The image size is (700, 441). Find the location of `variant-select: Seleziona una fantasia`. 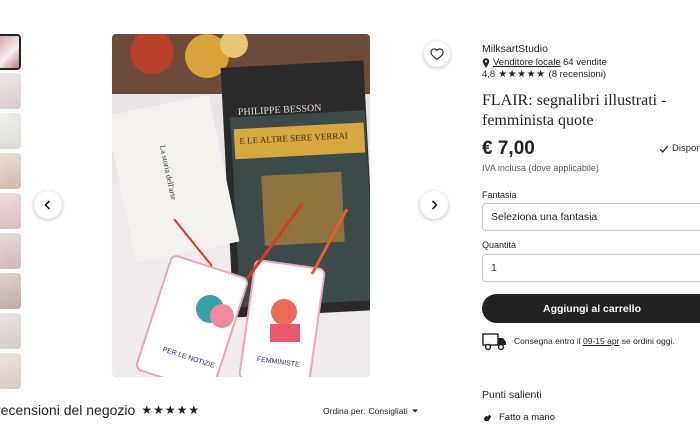

variant-select: Seleziona una fantasia is located at coordinates (591, 217).